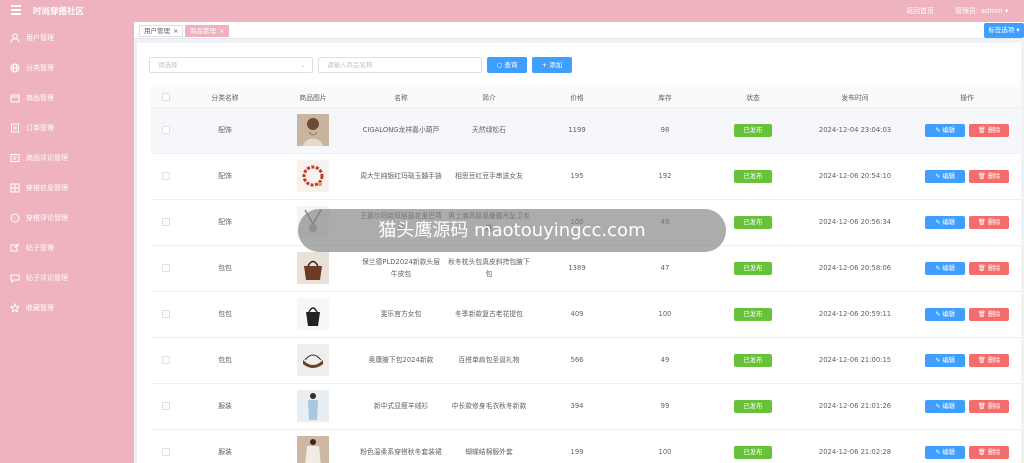 The image size is (1024, 463). Describe the element at coordinates (401, 360) in the screenshot. I see `name-cell: 奥康腋下包2024新款` at that location.